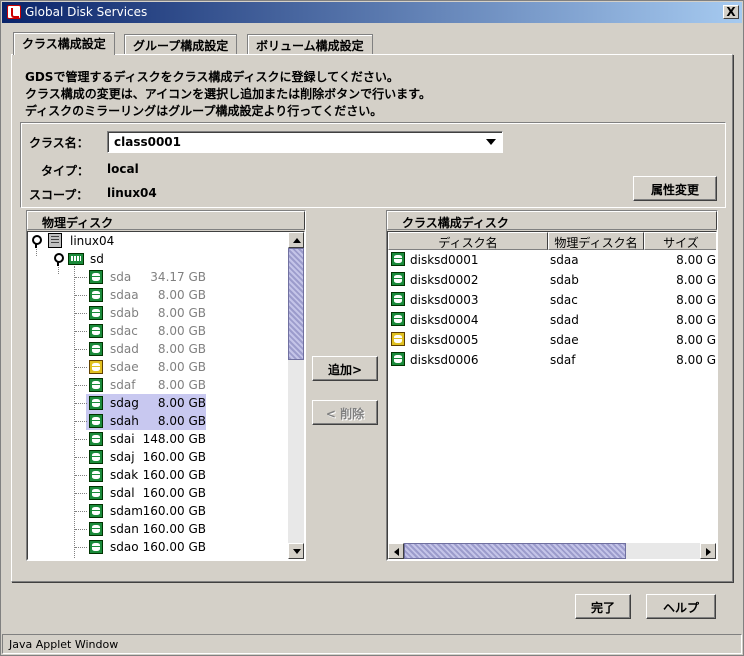  Describe the element at coordinates (14, 12) in the screenshot. I see `java-icon` at that location.